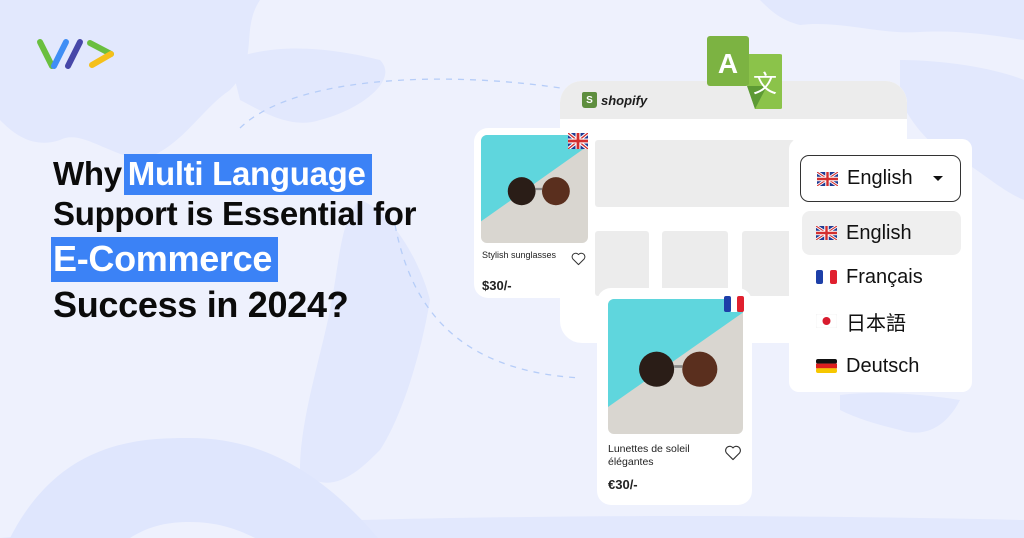 This screenshot has width=1024, height=538. I want to click on headline-highlight-multi-language: Multi Language, so click(247, 174).